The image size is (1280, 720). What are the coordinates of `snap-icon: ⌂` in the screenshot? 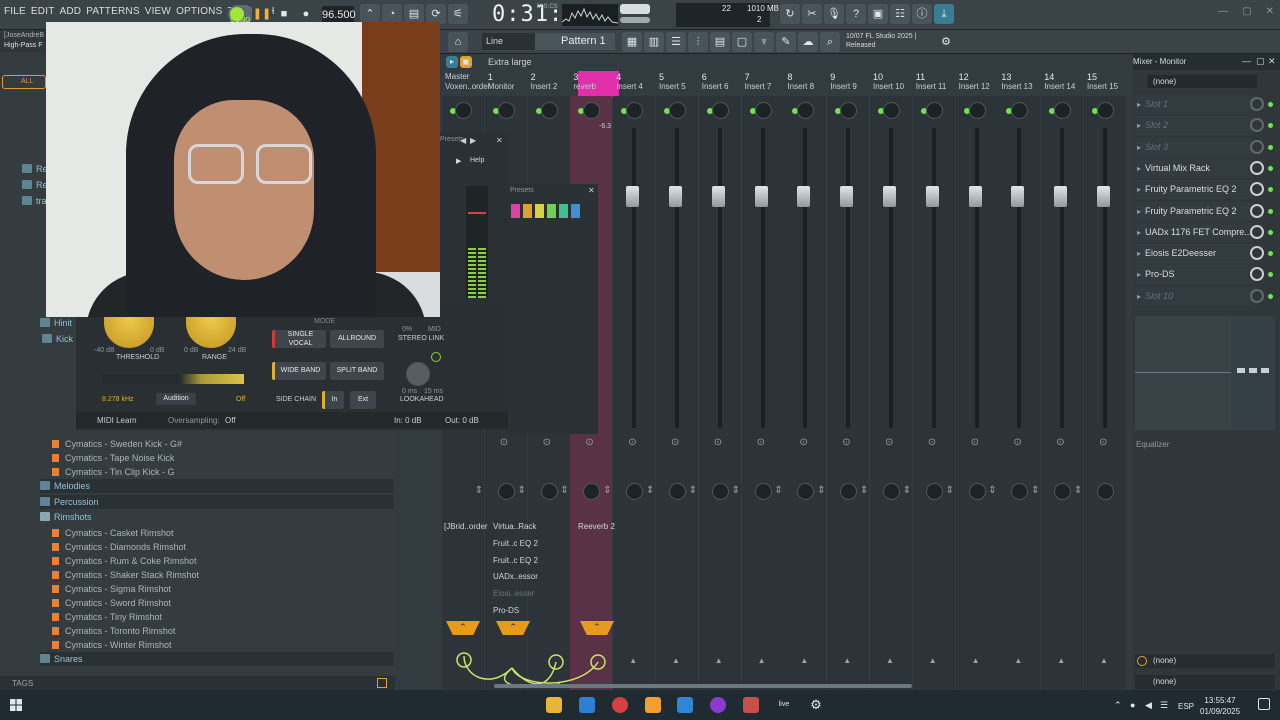 It's located at (458, 42).